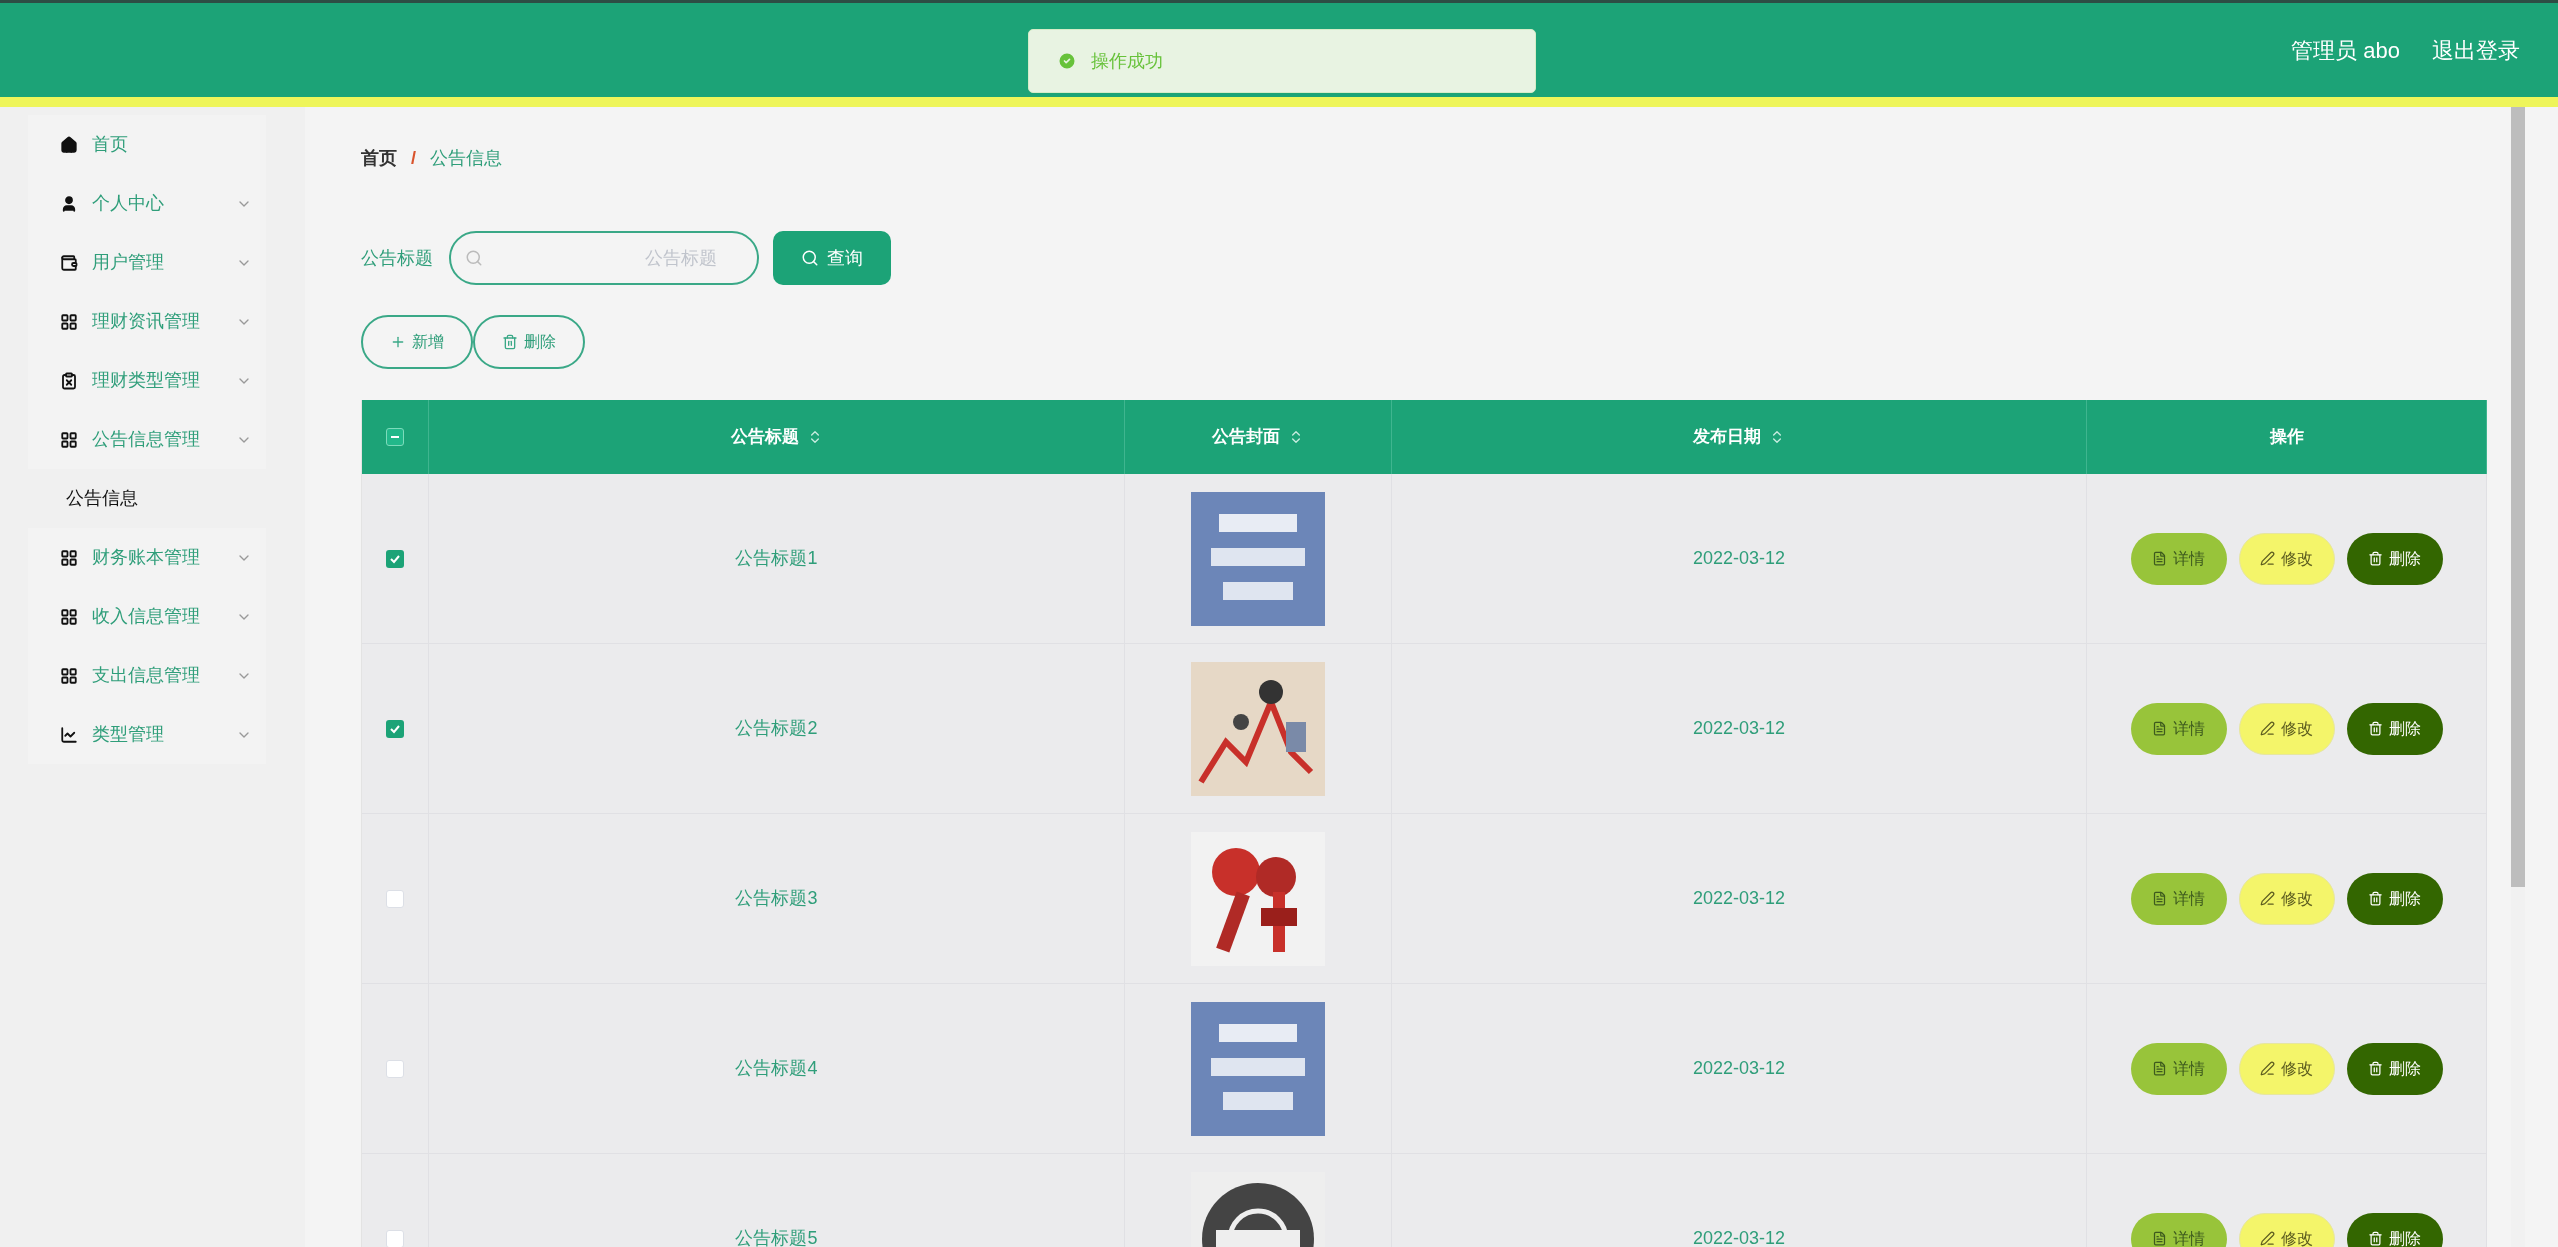 The height and width of the screenshot is (1247, 2558). What do you see at coordinates (395, 437) in the screenshot?
I see `select-all-checkbox` at bounding box center [395, 437].